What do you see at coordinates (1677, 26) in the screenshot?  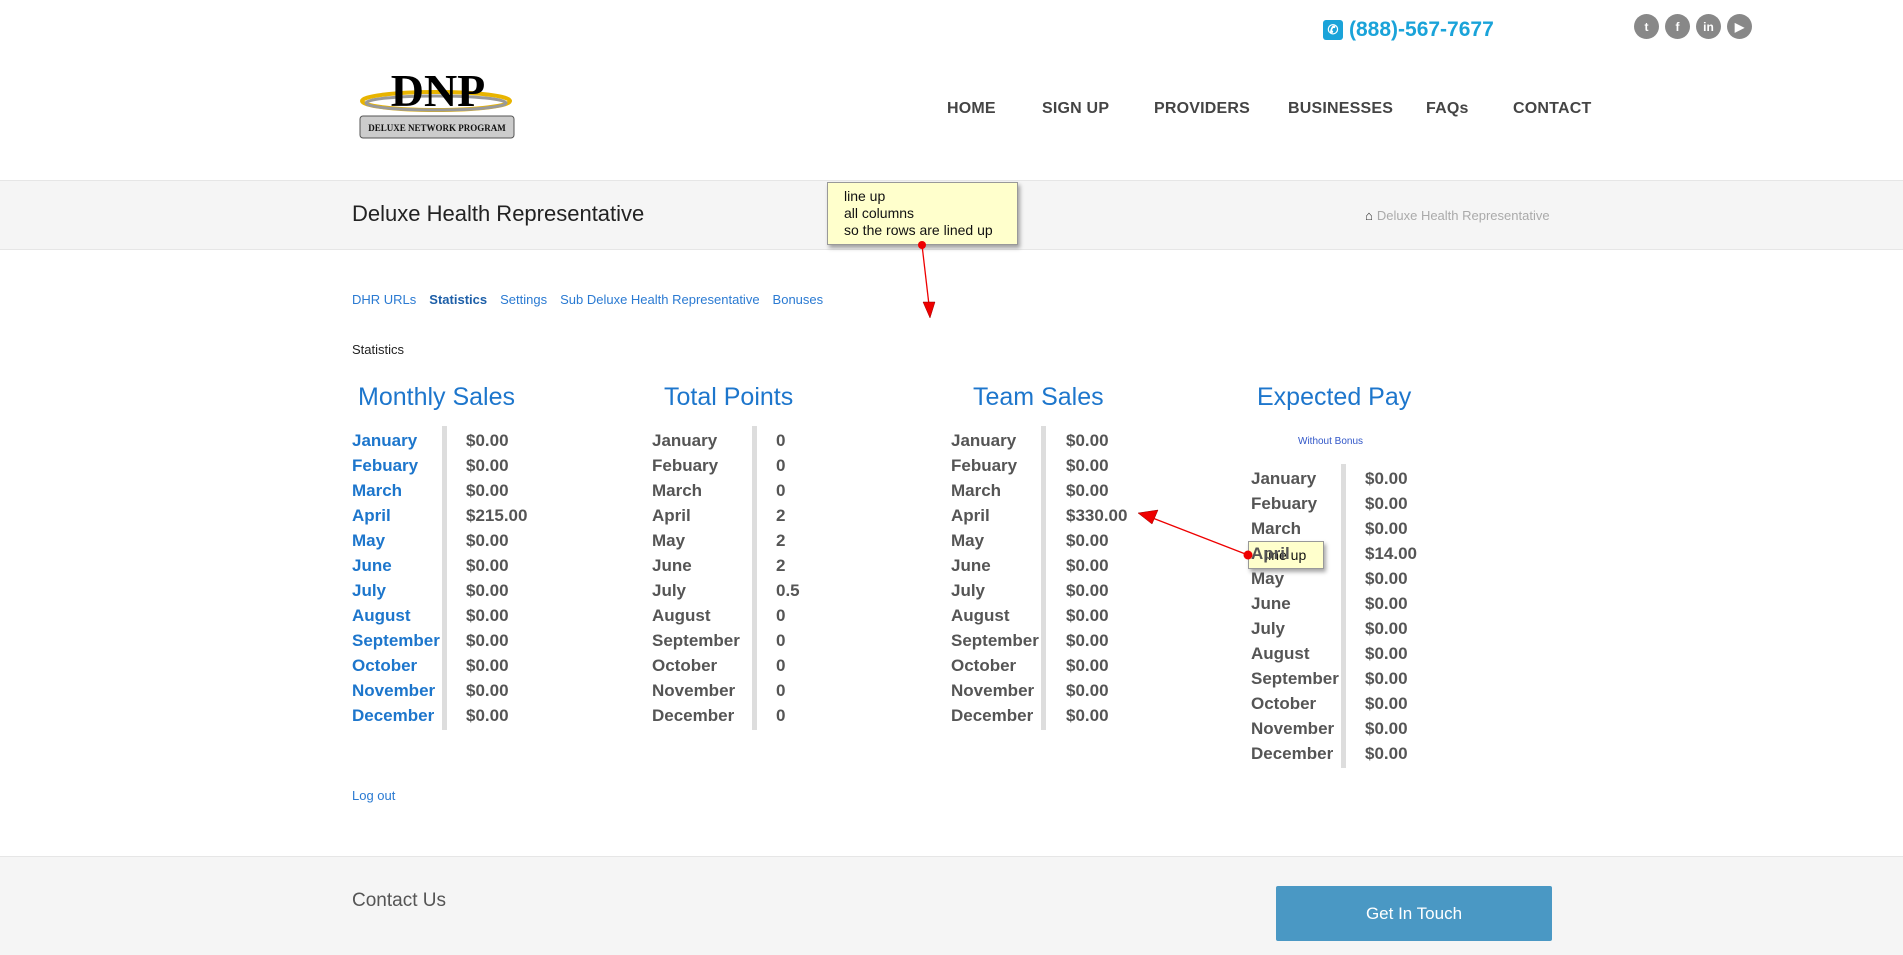 I see `facebook-icon: f` at bounding box center [1677, 26].